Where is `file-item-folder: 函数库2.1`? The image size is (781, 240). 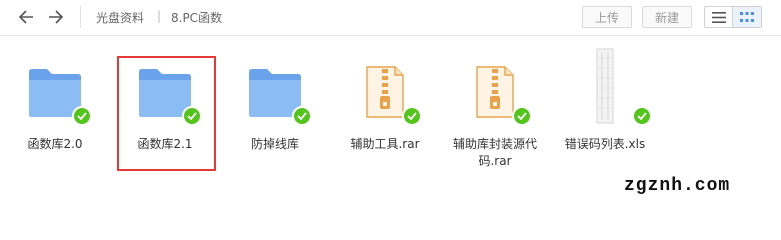
file-item-folder: 函数库2.1 is located at coordinates (165, 119).